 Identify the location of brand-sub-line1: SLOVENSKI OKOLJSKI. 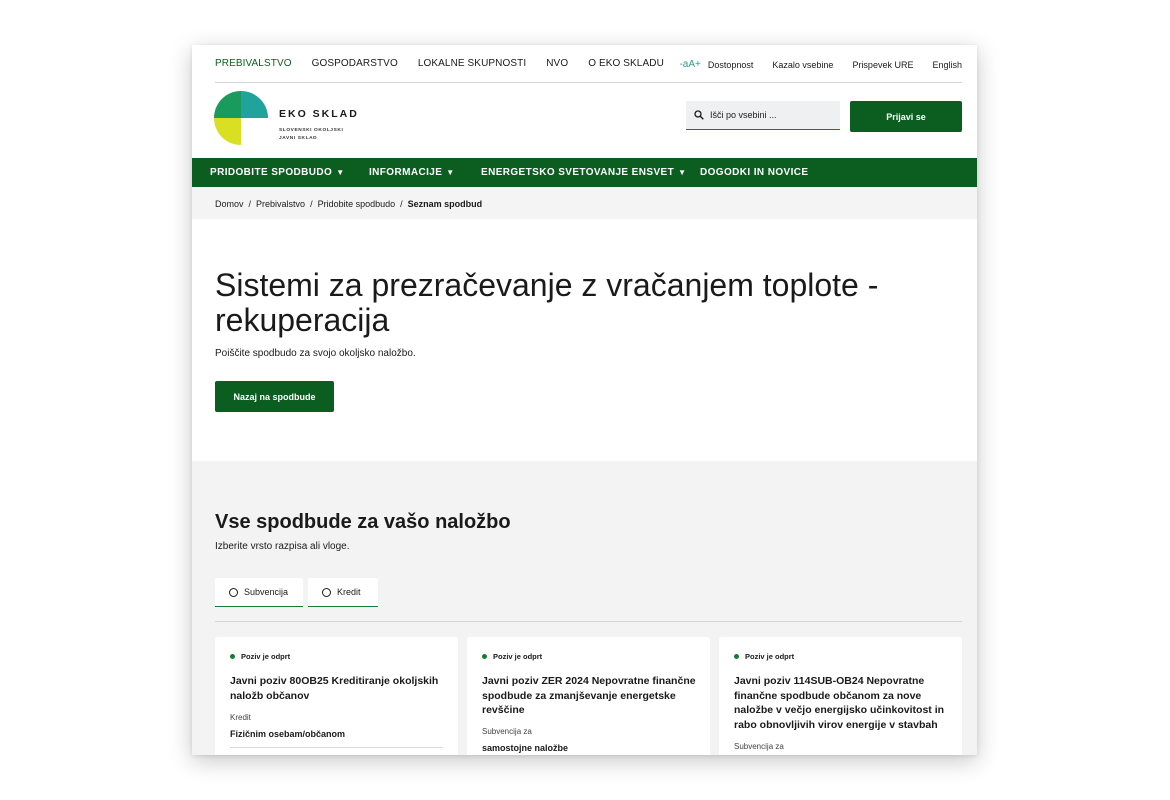
(311, 130).